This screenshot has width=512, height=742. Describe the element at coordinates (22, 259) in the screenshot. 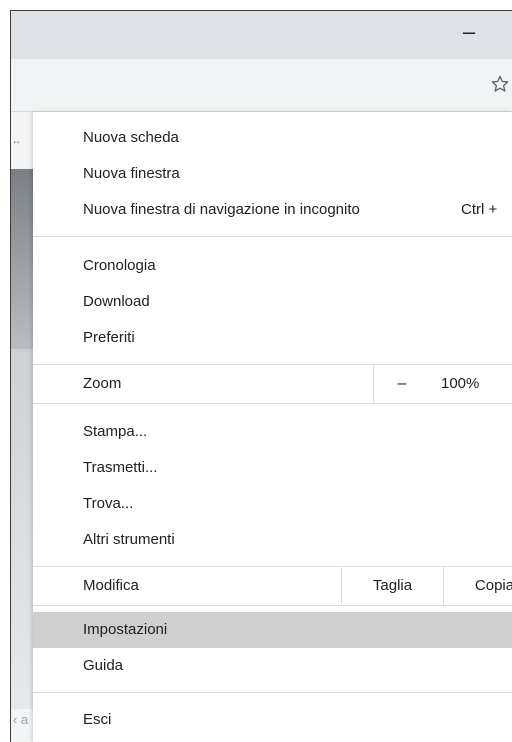

I see `page-image-strip` at that location.